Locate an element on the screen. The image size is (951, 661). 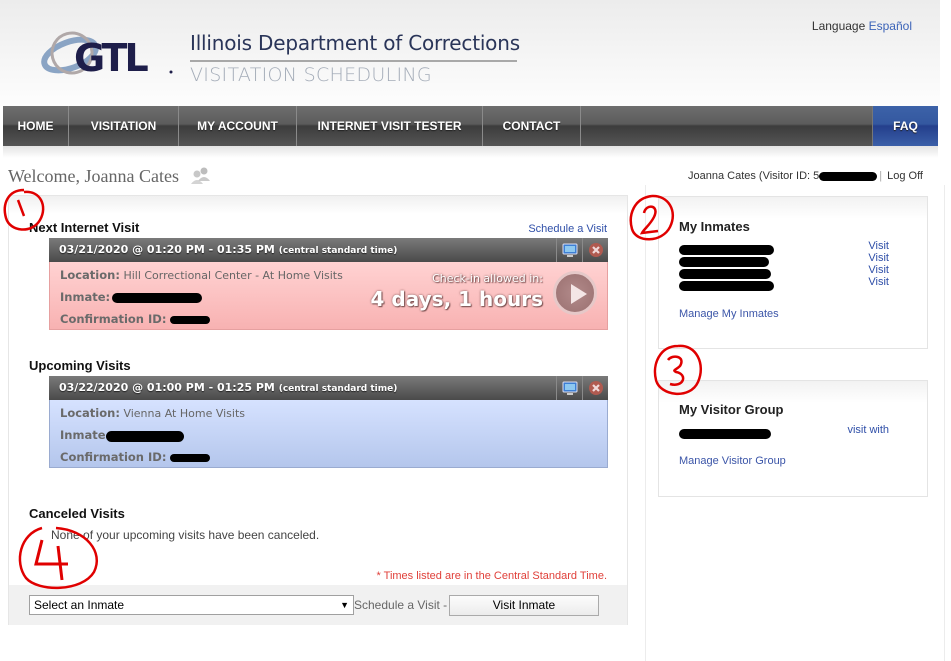
svg-text: GTL is located at coordinates (111, 57).